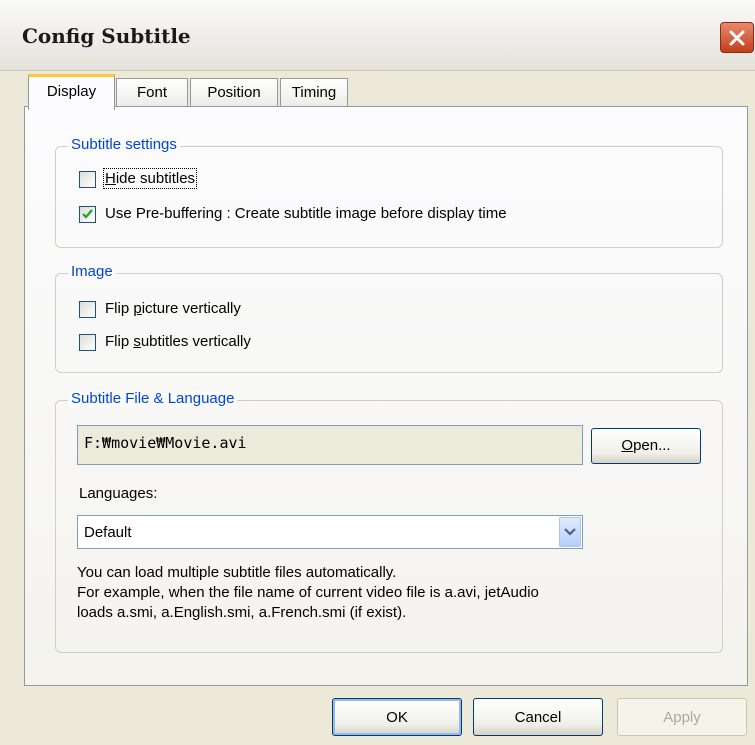 This screenshot has width=755, height=745. Describe the element at coordinates (92, 271) in the screenshot. I see `image-legend: Image` at that location.